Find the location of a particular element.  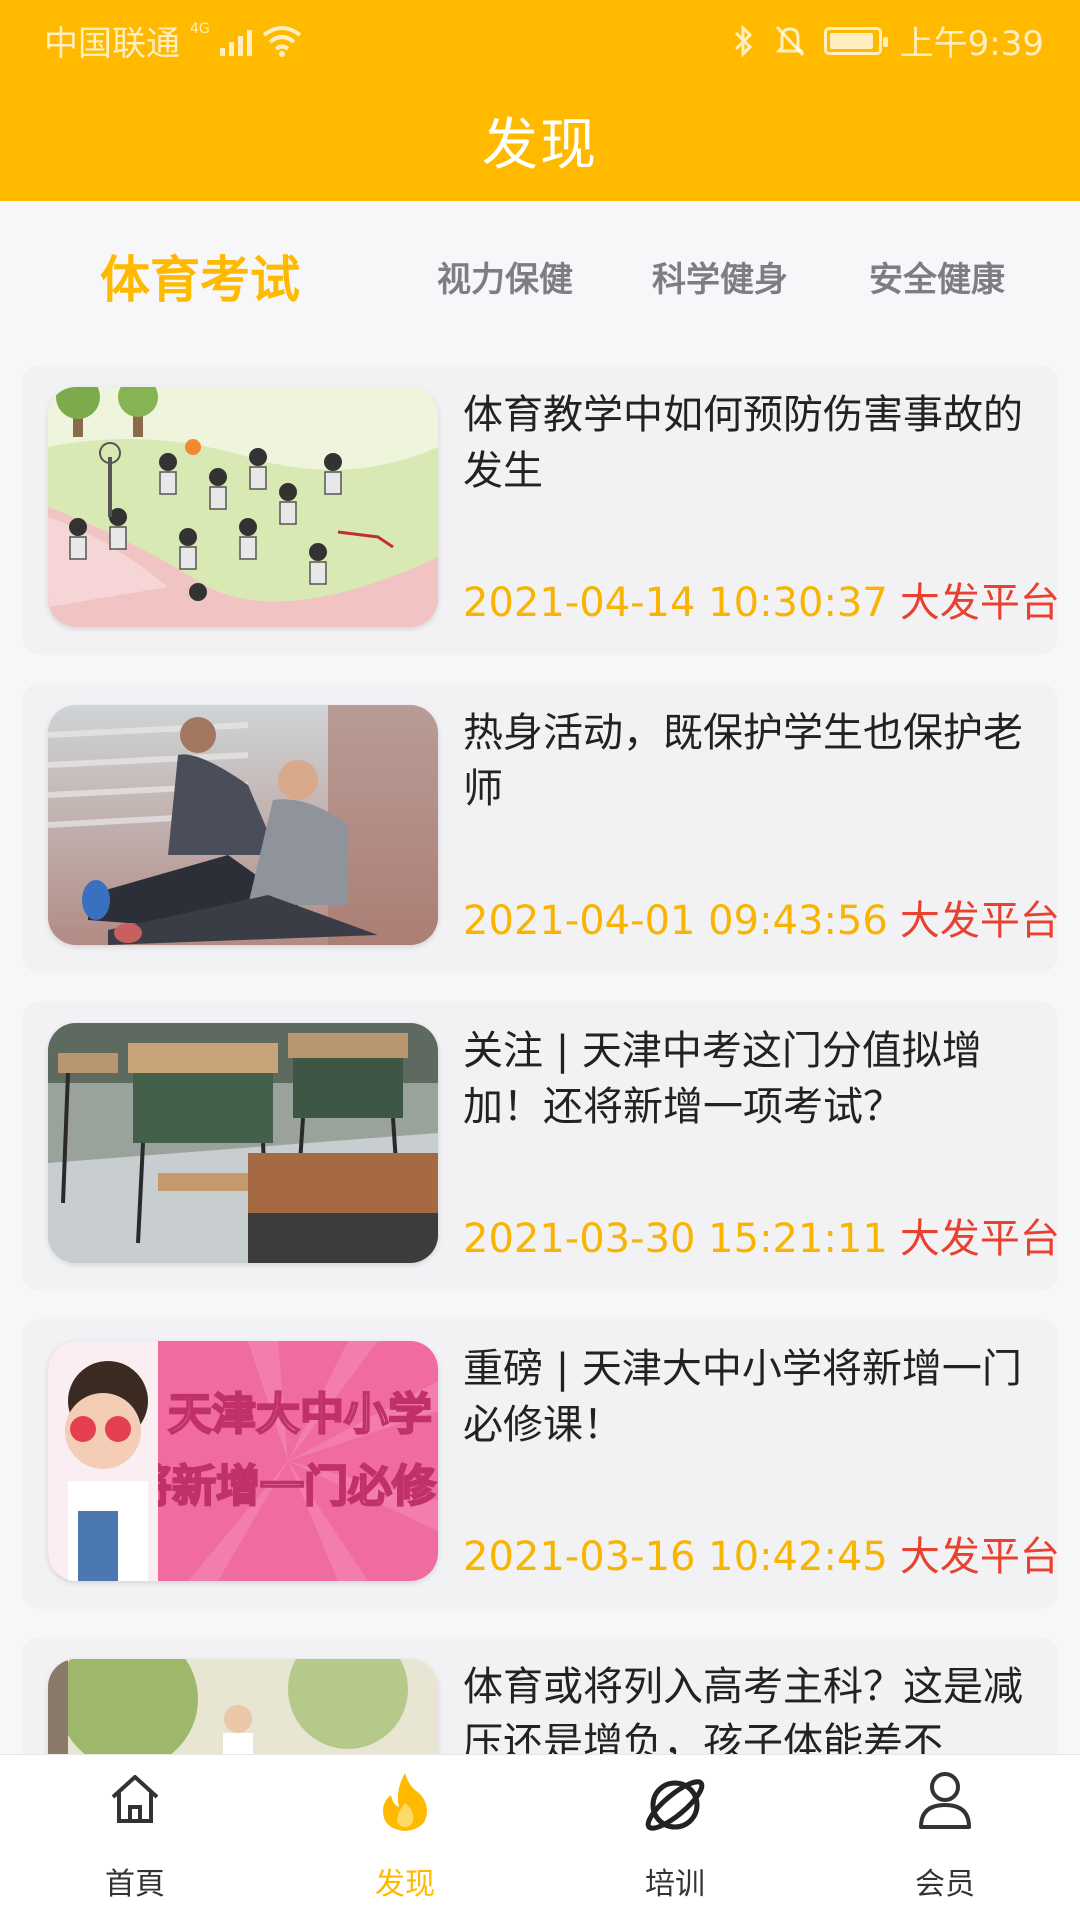

article-date: 2021-03-16 10:42:45 is located at coordinates (675, 1557).